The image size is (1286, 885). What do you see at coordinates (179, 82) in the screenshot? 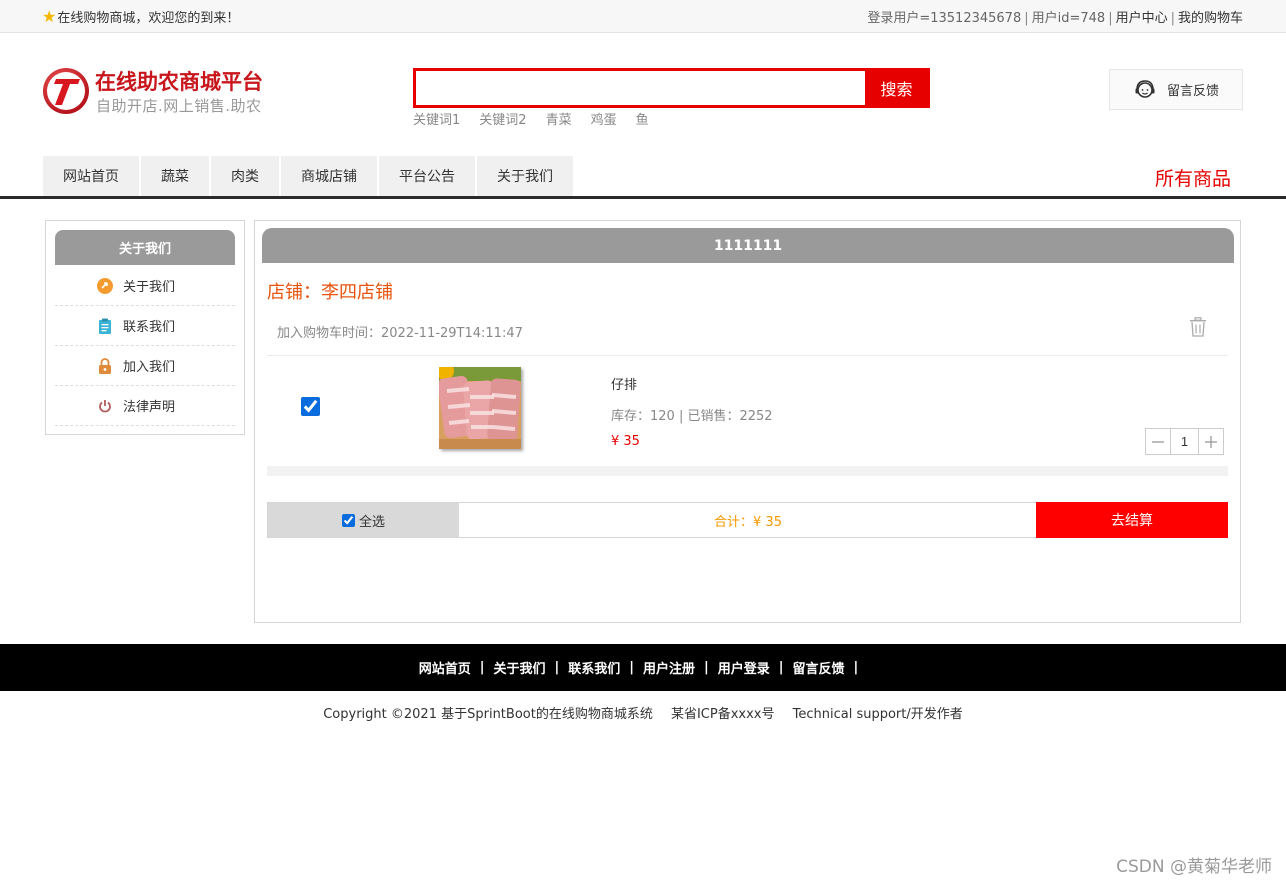
I see `brand-title: 在线助农商城平台` at bounding box center [179, 82].